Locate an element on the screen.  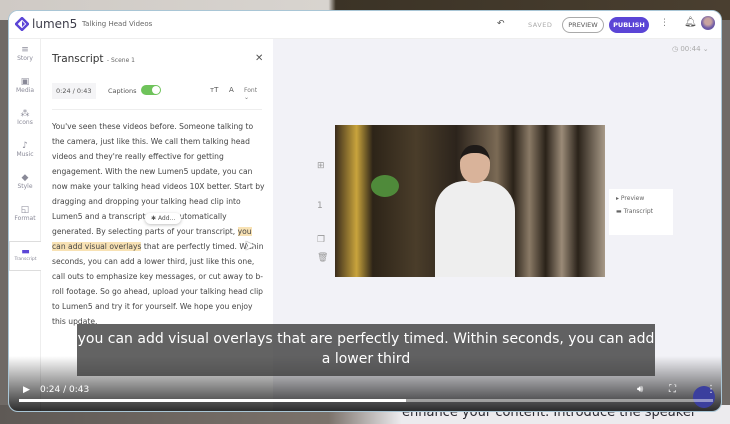
close-icon: ✕ is located at coordinates (259, 58).